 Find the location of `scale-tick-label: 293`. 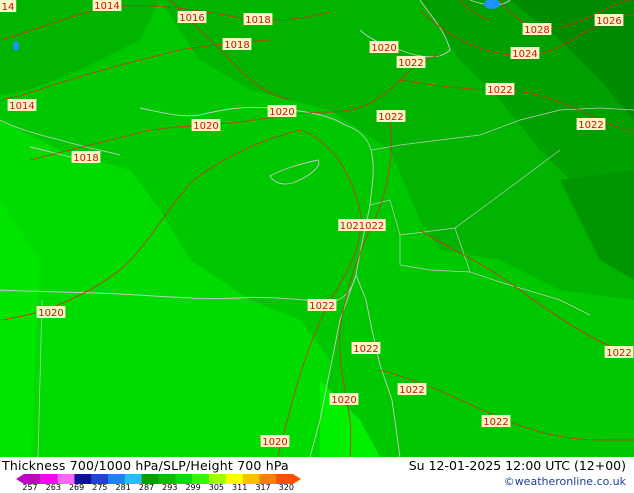

scale-tick-label: 293 is located at coordinates (170, 487).